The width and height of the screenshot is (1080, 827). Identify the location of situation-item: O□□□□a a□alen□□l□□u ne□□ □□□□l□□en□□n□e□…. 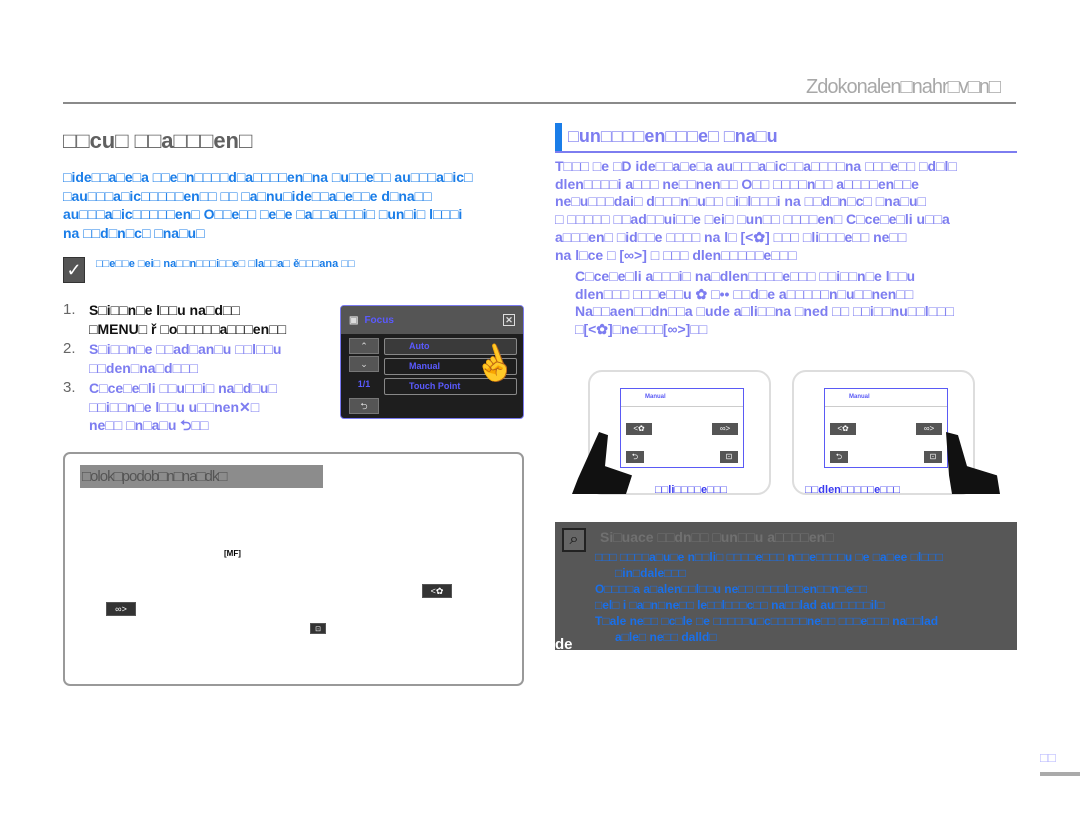
(731, 589).